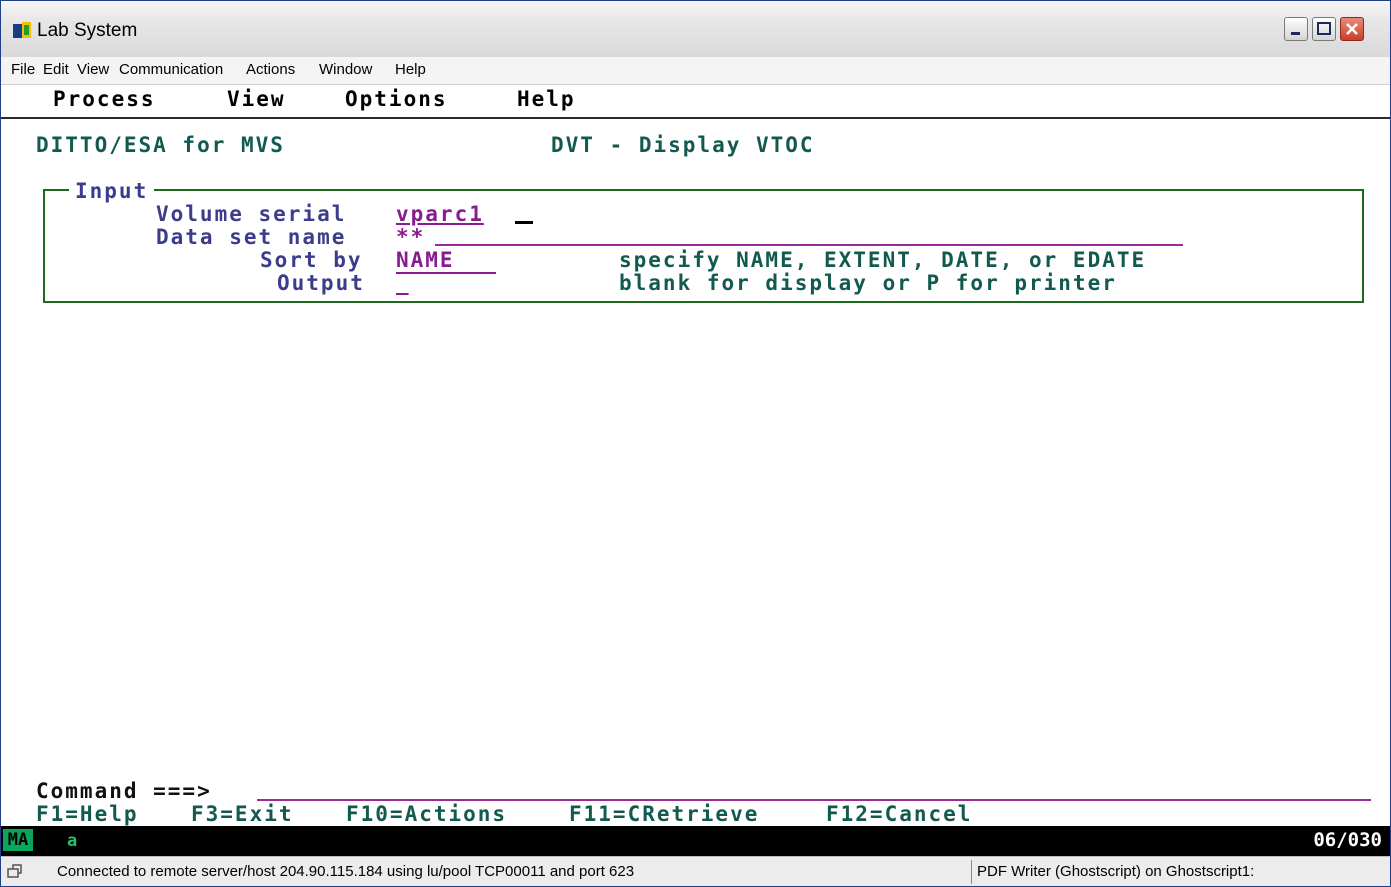 This screenshot has width=1391, height=887. I want to click on connection-icon, so click(14, 871).